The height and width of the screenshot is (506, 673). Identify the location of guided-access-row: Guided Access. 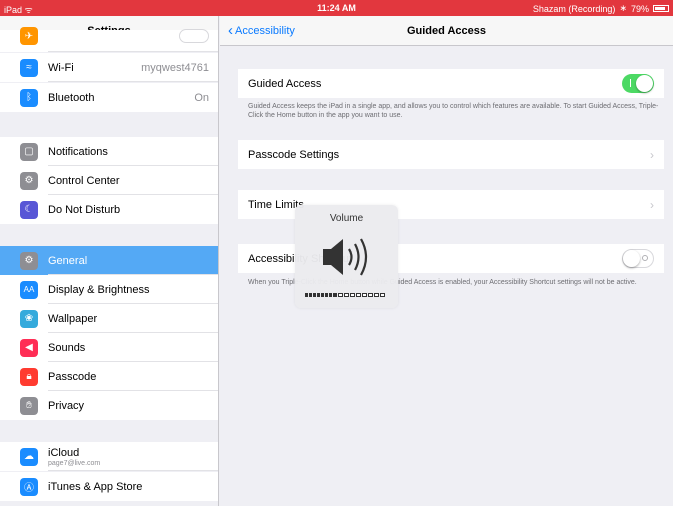
(451, 83).